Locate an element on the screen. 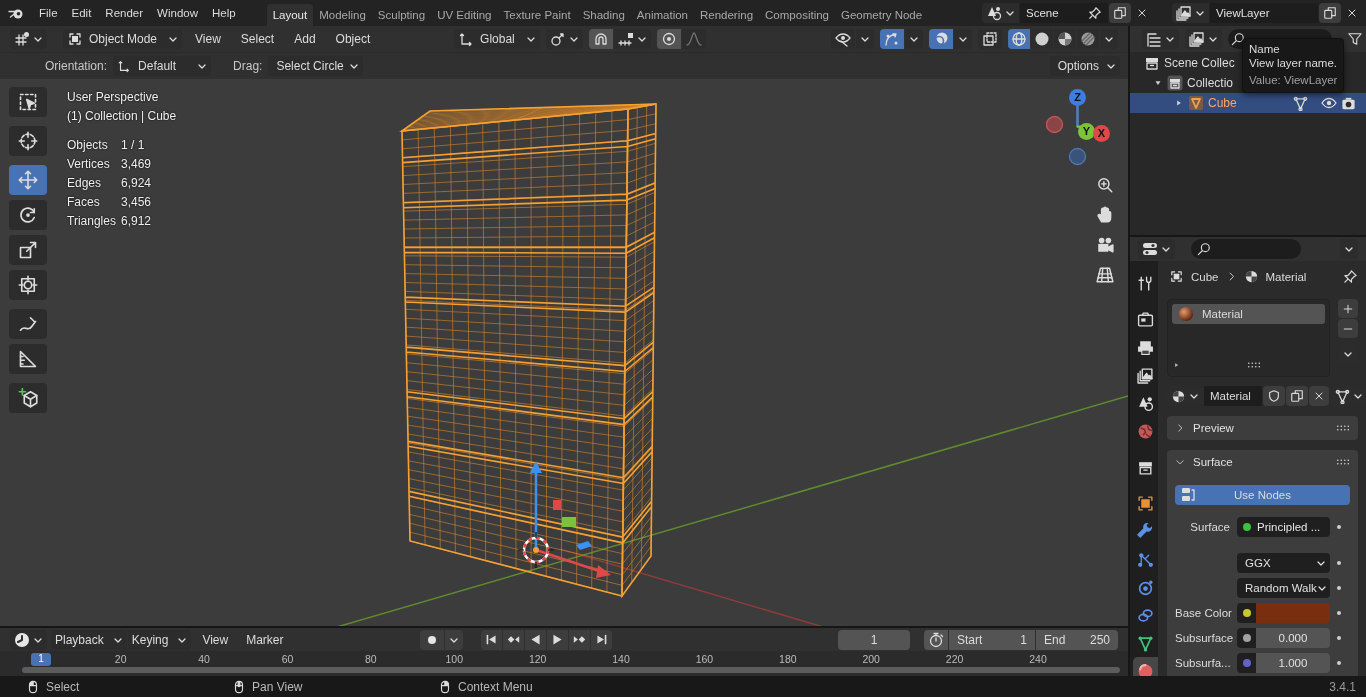 The height and width of the screenshot is (697, 1366). stopwatch-button is located at coordinates (936, 639).